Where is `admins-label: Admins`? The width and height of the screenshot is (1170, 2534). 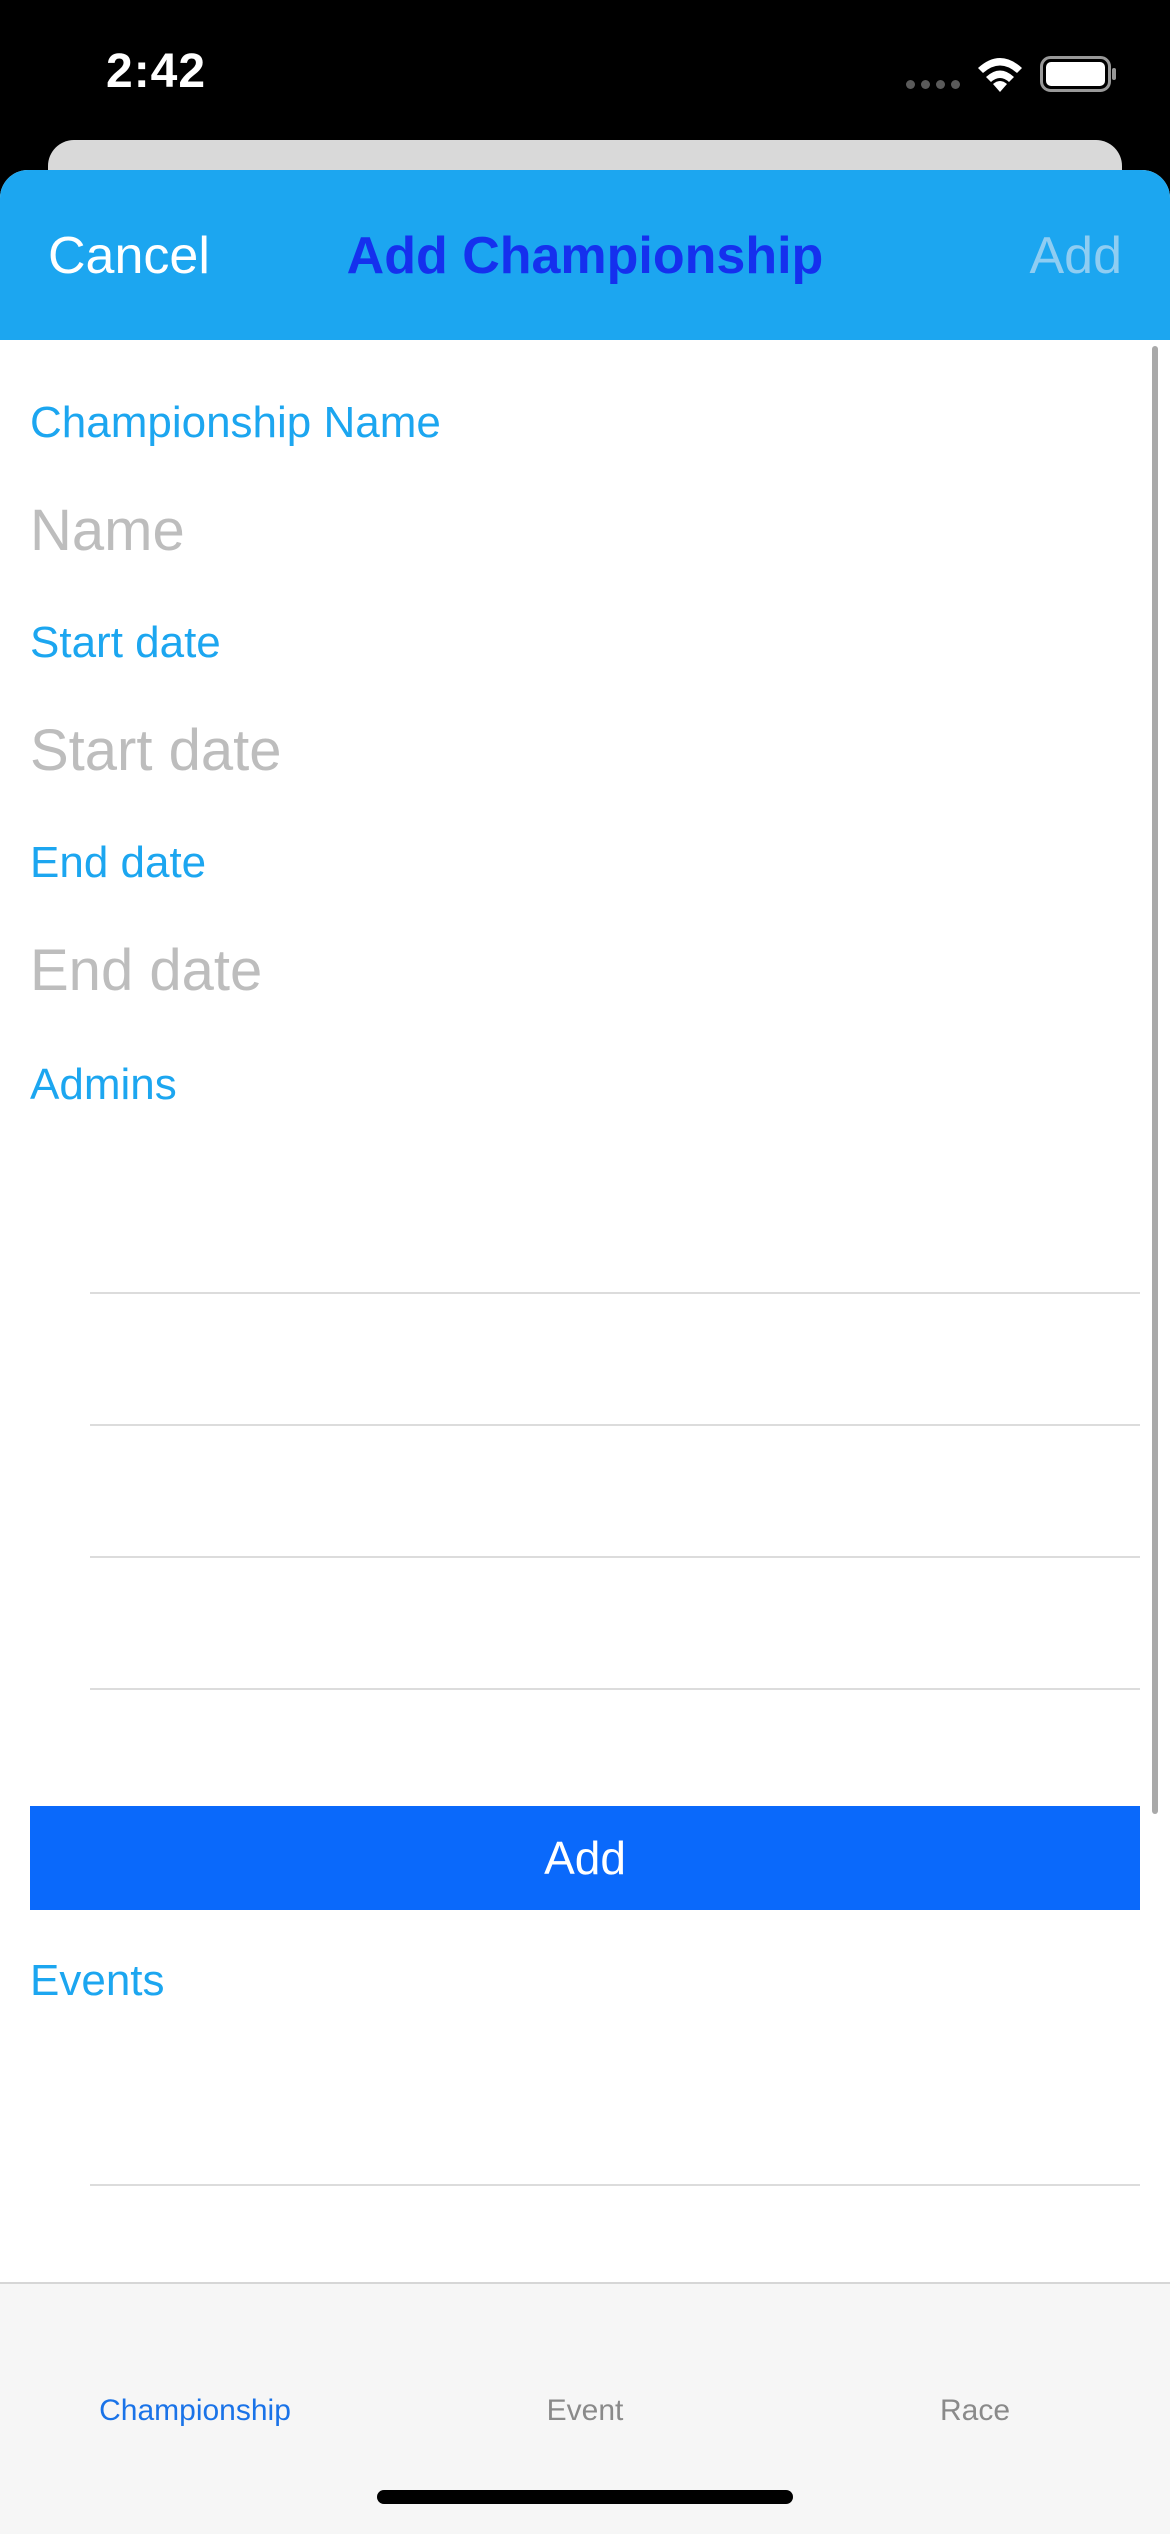 admins-label: Admins is located at coordinates (103, 1084).